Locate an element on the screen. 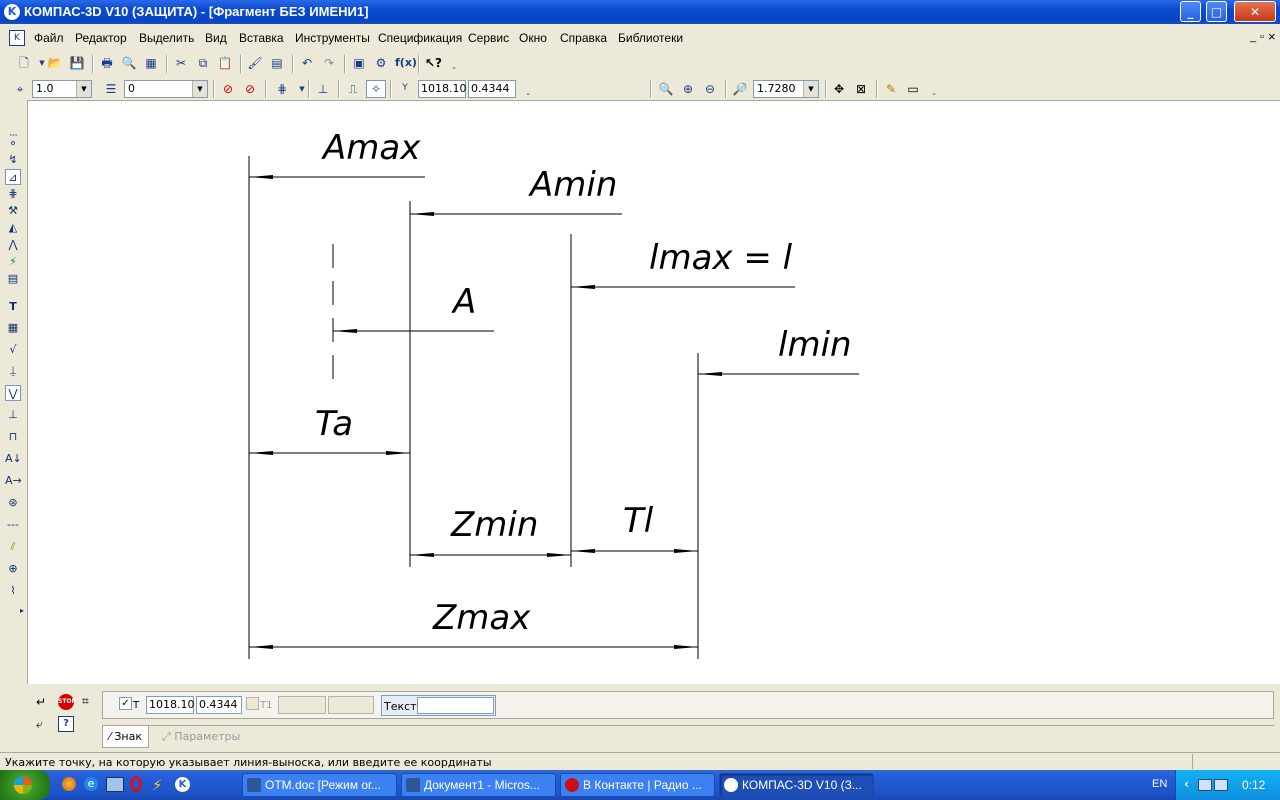 The width and height of the screenshot is (1280, 800). winamp-icon: ⚡ is located at coordinates (157, 785).